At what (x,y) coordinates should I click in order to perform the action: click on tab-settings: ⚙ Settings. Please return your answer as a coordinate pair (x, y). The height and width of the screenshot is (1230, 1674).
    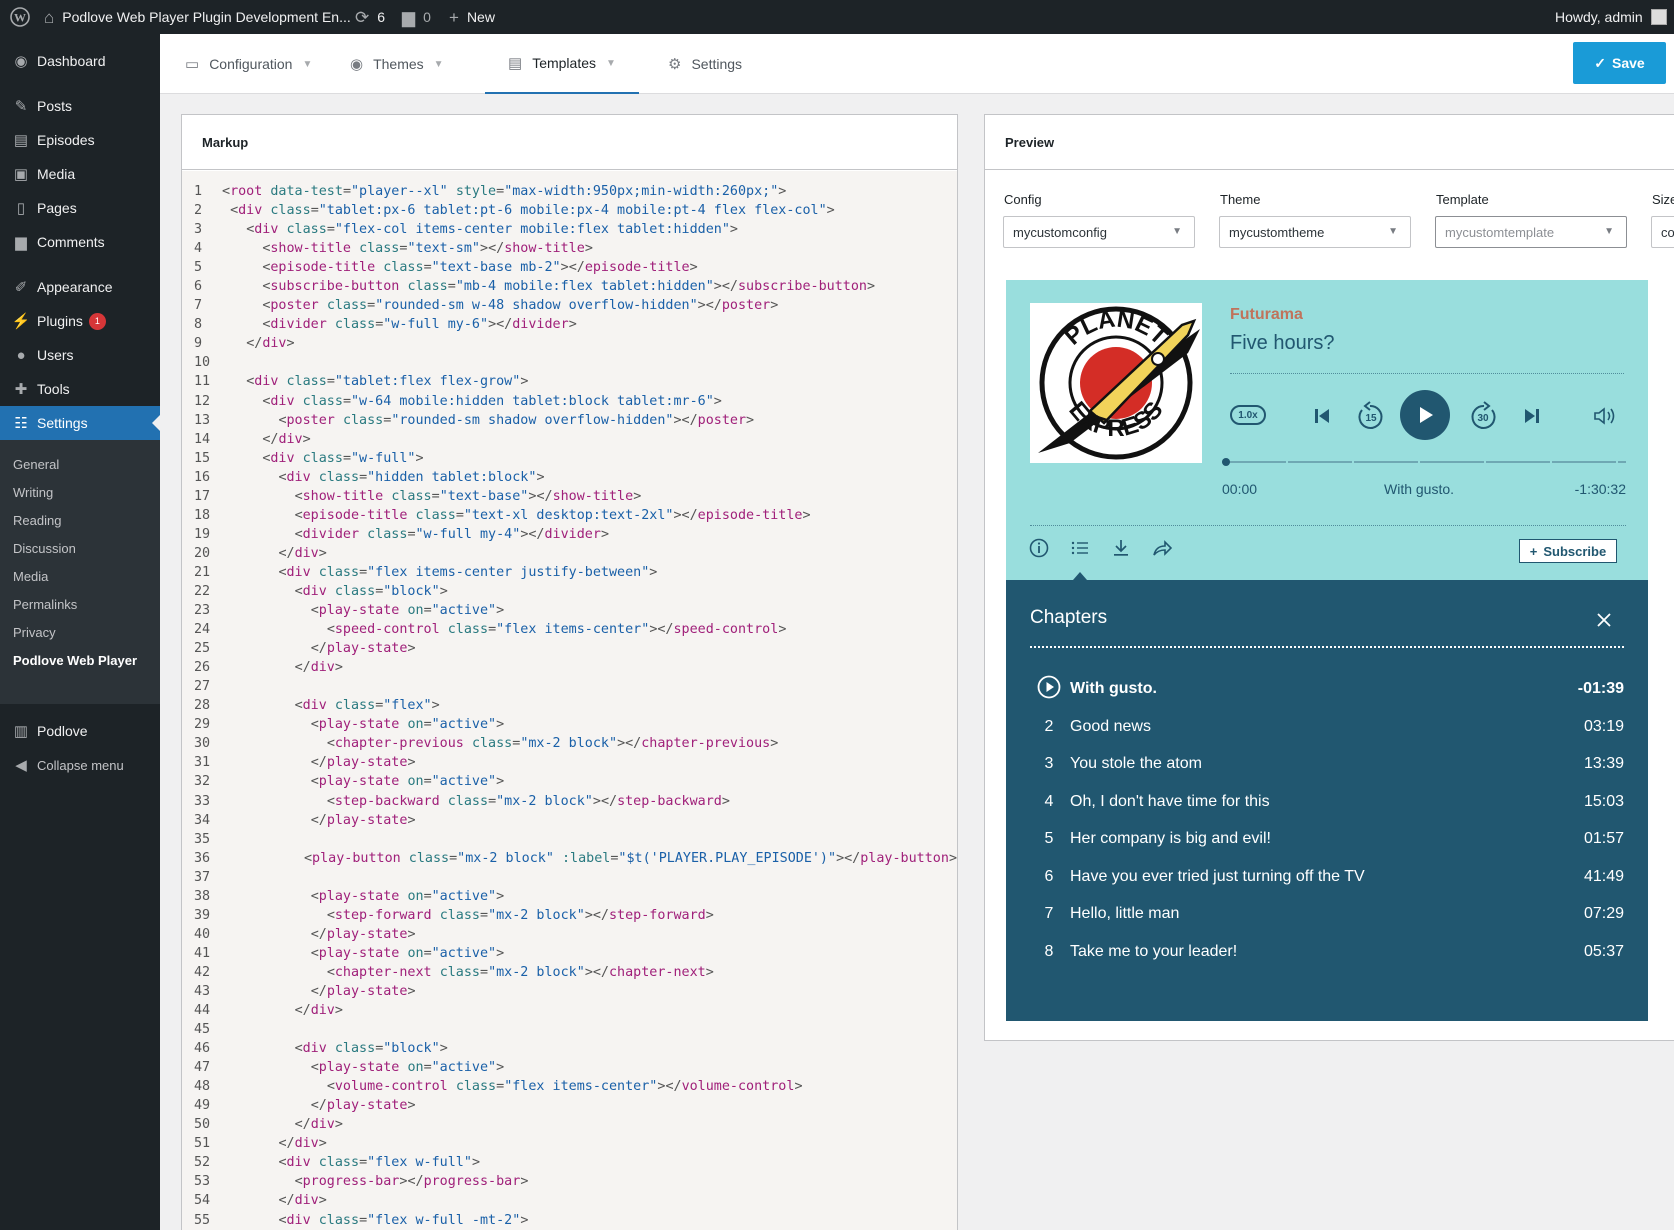
    Looking at the image, I should click on (705, 64).